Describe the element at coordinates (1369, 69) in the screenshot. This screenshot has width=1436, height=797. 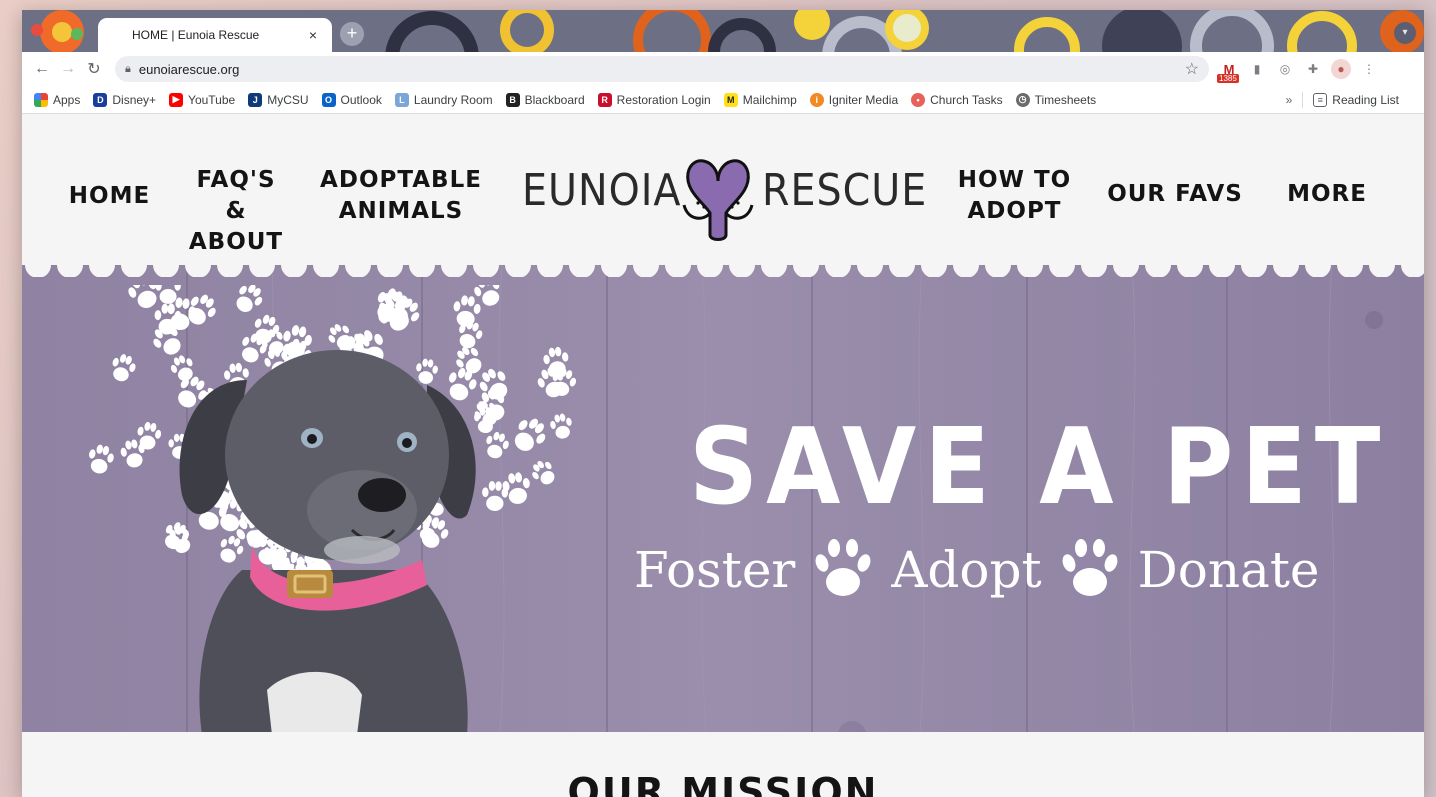
I see `chrome-menu-icon: ⋮` at that location.